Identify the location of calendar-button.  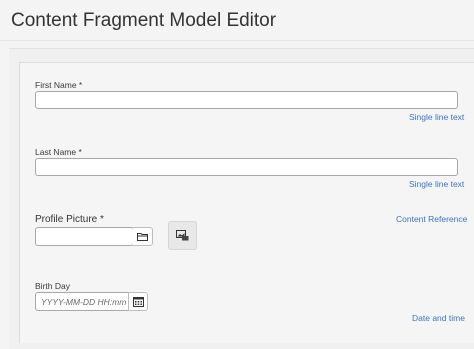
(138, 301).